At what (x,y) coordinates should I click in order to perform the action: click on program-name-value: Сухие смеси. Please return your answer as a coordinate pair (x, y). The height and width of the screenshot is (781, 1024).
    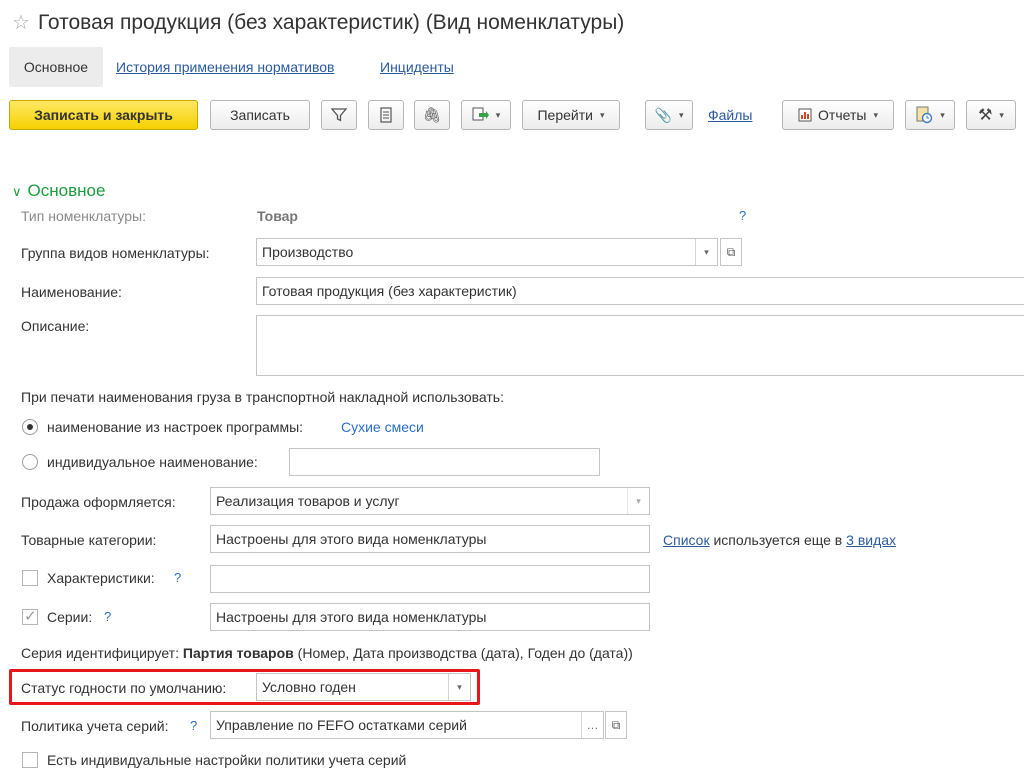
    Looking at the image, I should click on (382, 427).